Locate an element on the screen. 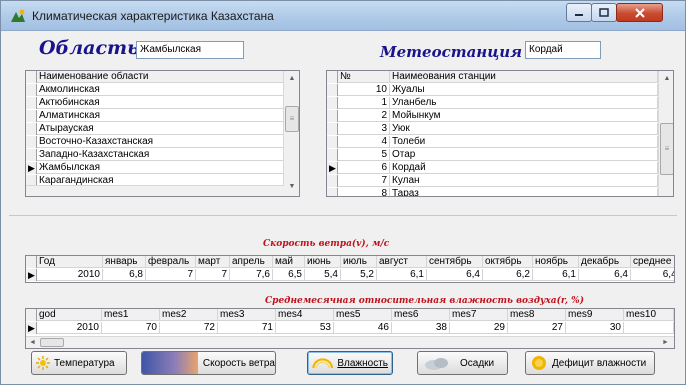 The width and height of the screenshot is (686, 385). station-name-cell: Уюк is located at coordinates (524, 129).